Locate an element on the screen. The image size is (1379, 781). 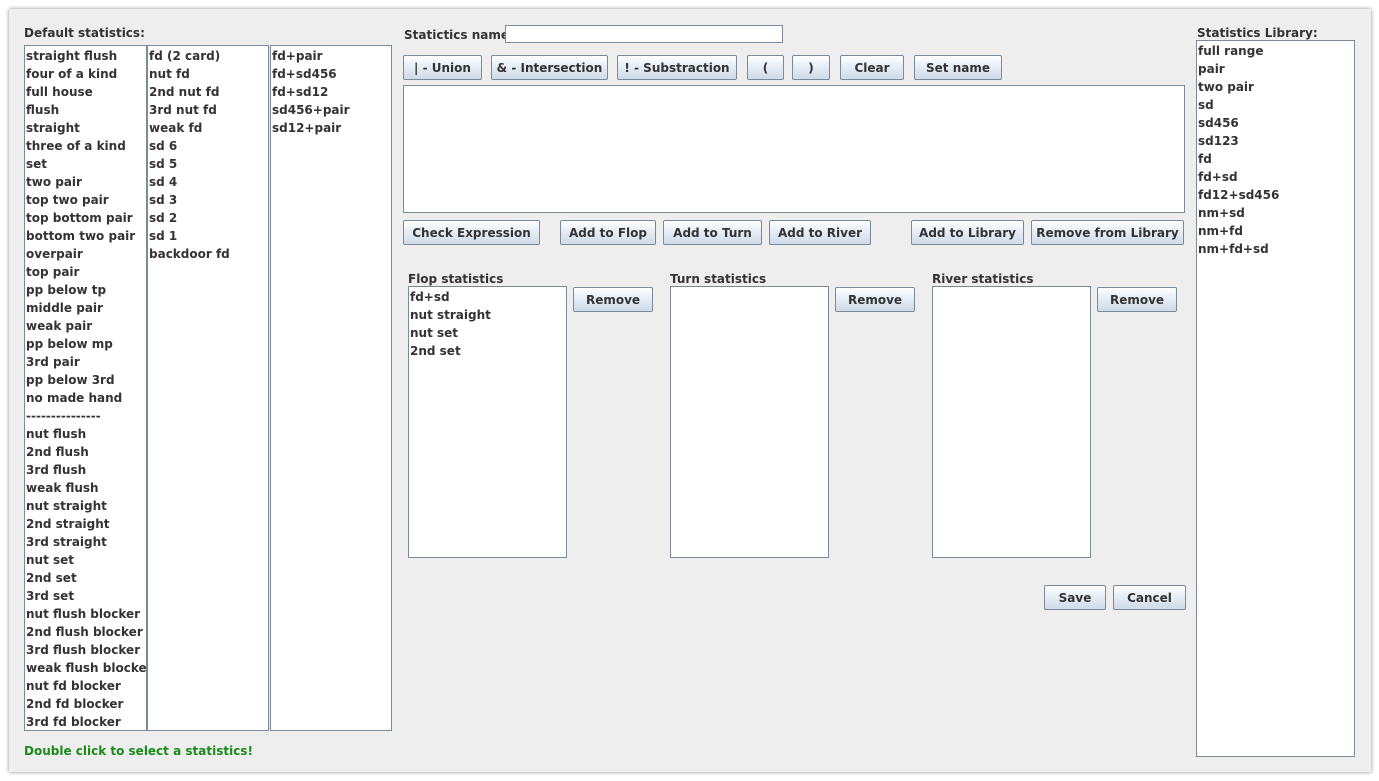
default-stat-item: 3rd flush is located at coordinates (86, 470).